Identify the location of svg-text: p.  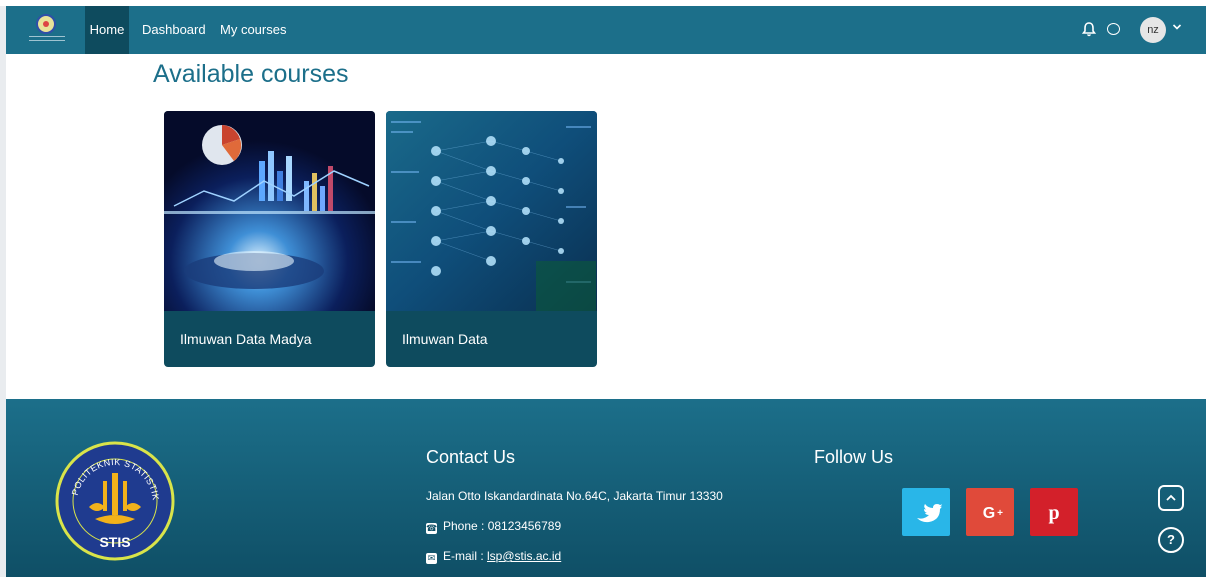
(1053, 513).